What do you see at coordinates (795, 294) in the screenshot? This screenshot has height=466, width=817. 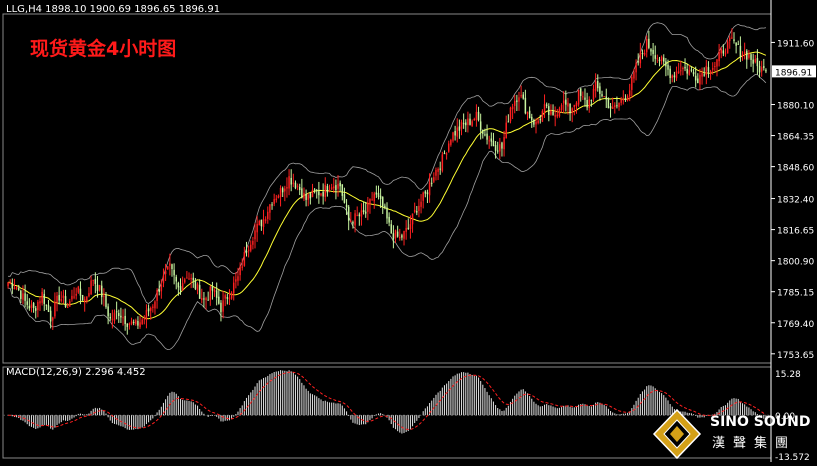 I see `price-tick-label: 1785.15` at bounding box center [795, 294].